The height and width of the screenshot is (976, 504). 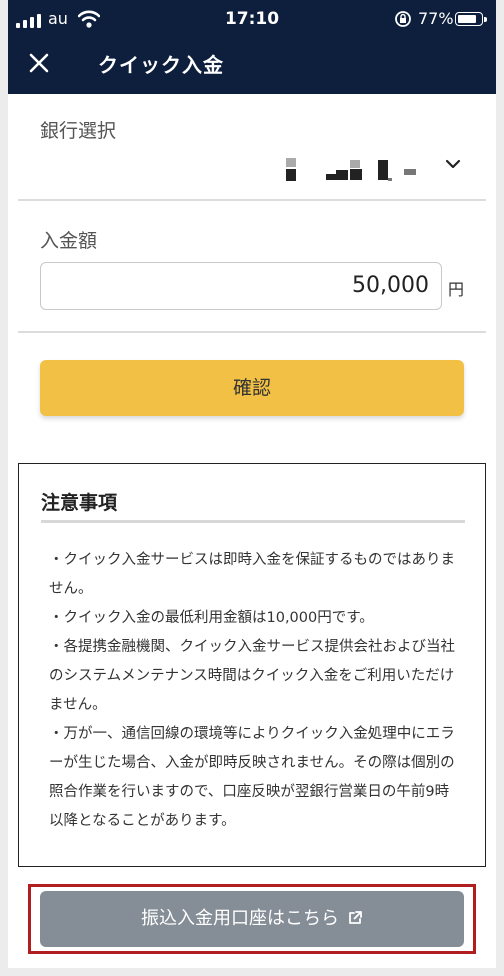 I want to click on page-title: クイック入金, so click(x=161, y=65).